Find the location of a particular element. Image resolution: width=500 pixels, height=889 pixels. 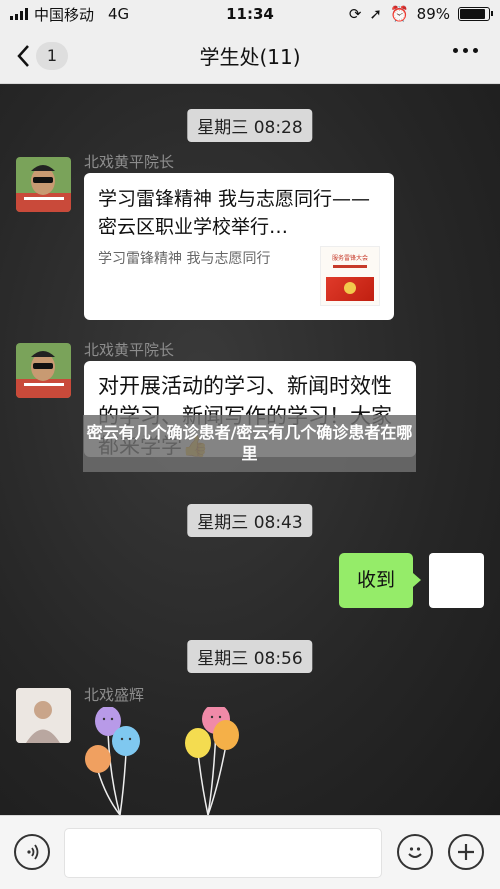

message-input is located at coordinates (223, 853).